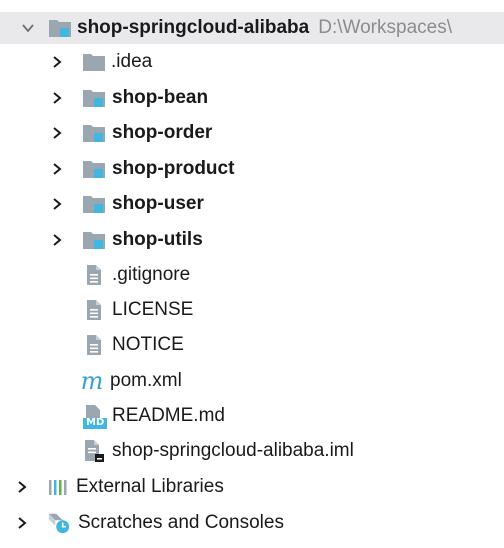 This screenshot has height=548, width=504. Describe the element at coordinates (59, 523) in the screenshot. I see `scratches-icon` at that location.